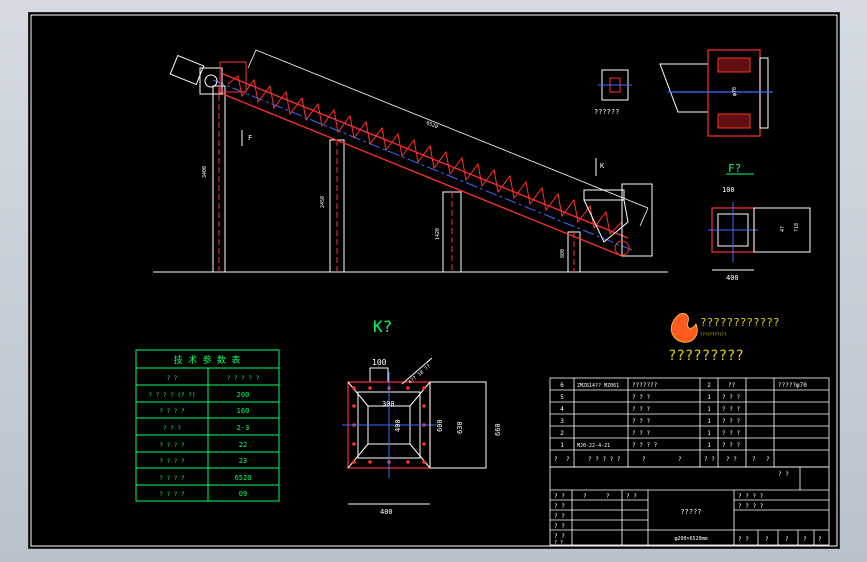 The image size is (867, 562). I want to click on f-view: F? 100 400 4? ?18, so click(759, 222).